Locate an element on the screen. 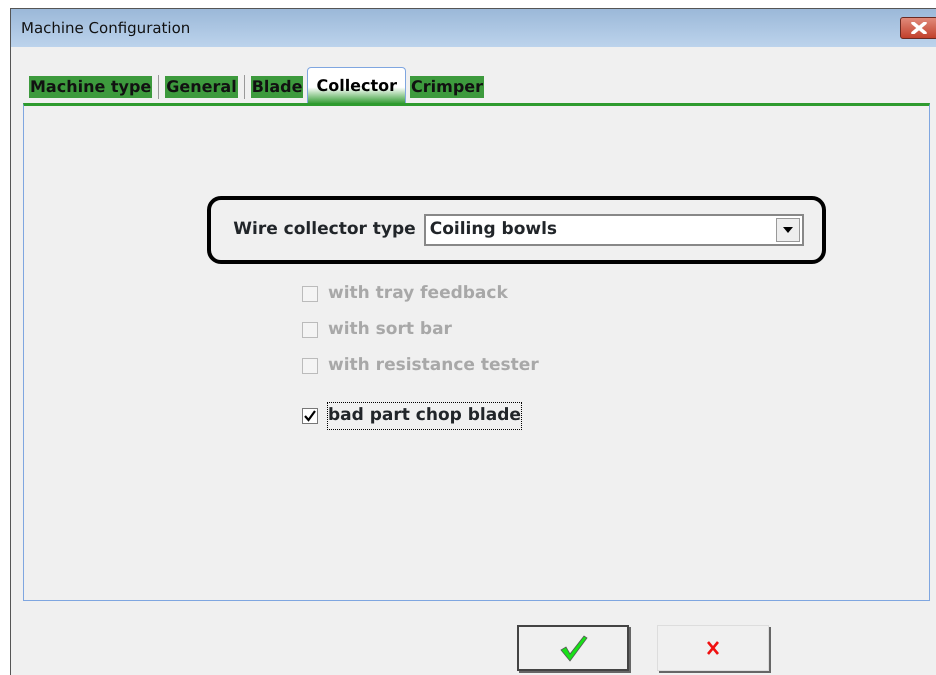  window-title: Machine Configuration is located at coordinates (105, 28).